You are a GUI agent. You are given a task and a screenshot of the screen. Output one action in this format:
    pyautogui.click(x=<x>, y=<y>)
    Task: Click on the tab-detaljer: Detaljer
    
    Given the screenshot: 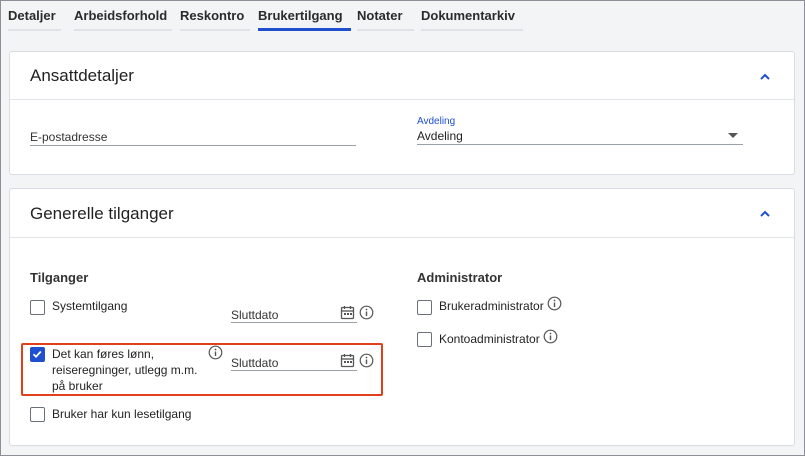 What is the action you would take?
    pyautogui.click(x=34, y=16)
    